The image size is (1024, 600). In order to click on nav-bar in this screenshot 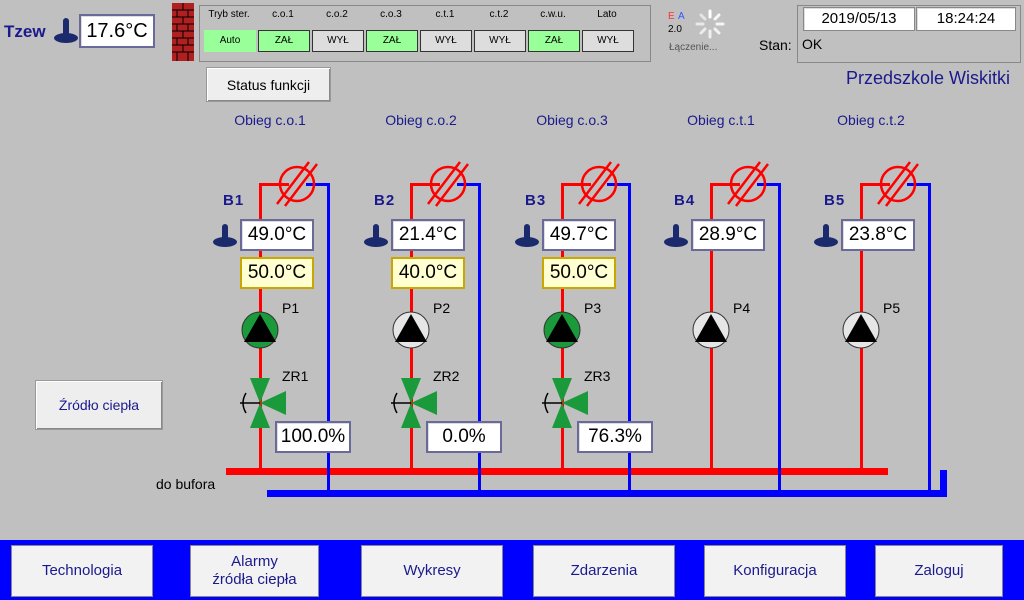, I will do `click(512, 570)`.